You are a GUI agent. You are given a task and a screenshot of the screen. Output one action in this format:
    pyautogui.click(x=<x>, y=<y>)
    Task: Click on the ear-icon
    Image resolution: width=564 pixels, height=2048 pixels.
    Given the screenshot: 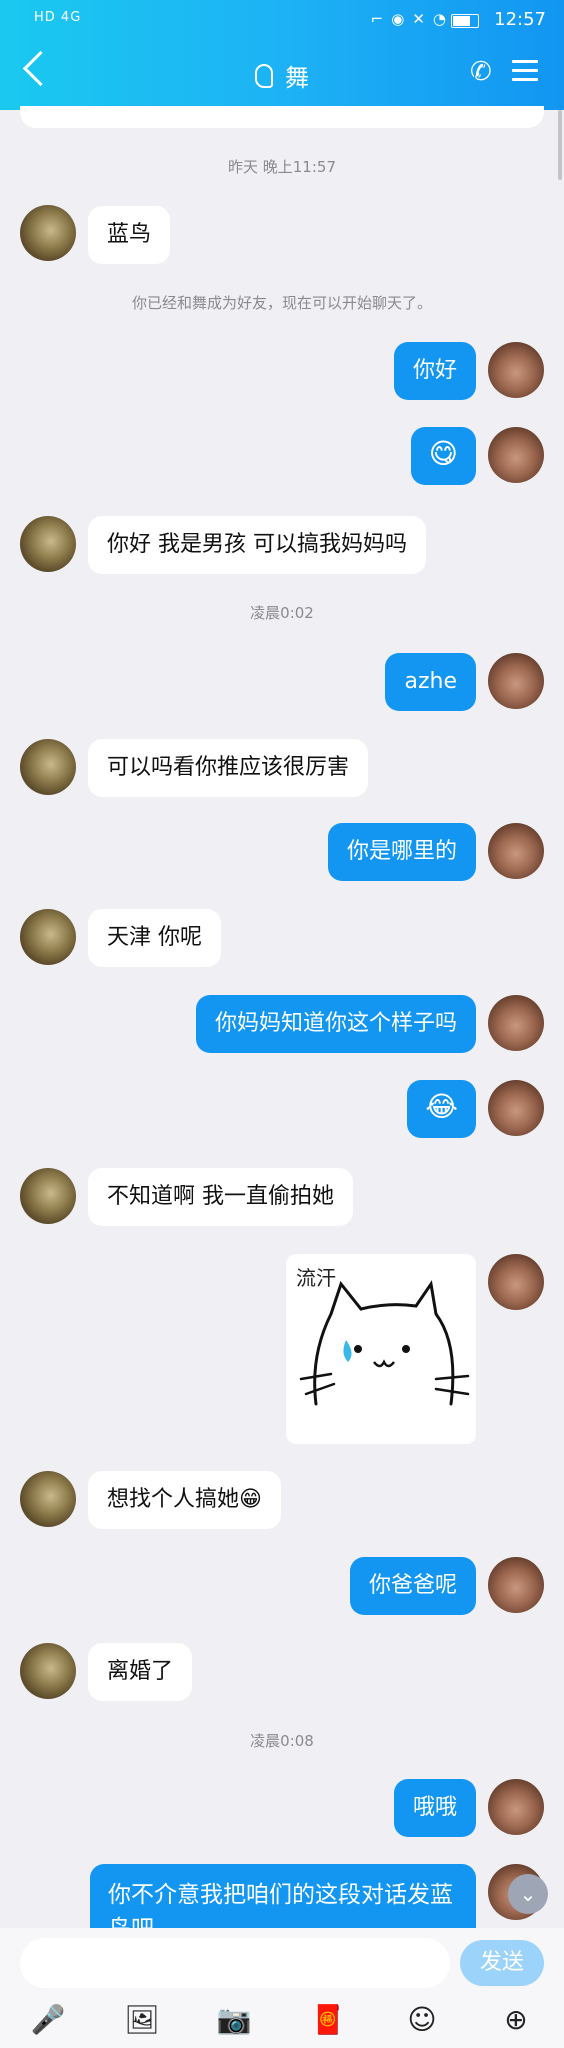 What is the action you would take?
    pyautogui.click(x=264, y=76)
    